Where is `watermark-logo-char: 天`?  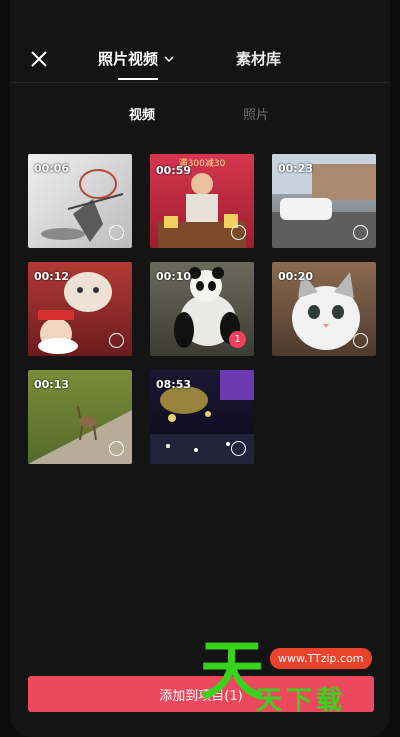 watermark-logo-char: 天 is located at coordinates (232, 672).